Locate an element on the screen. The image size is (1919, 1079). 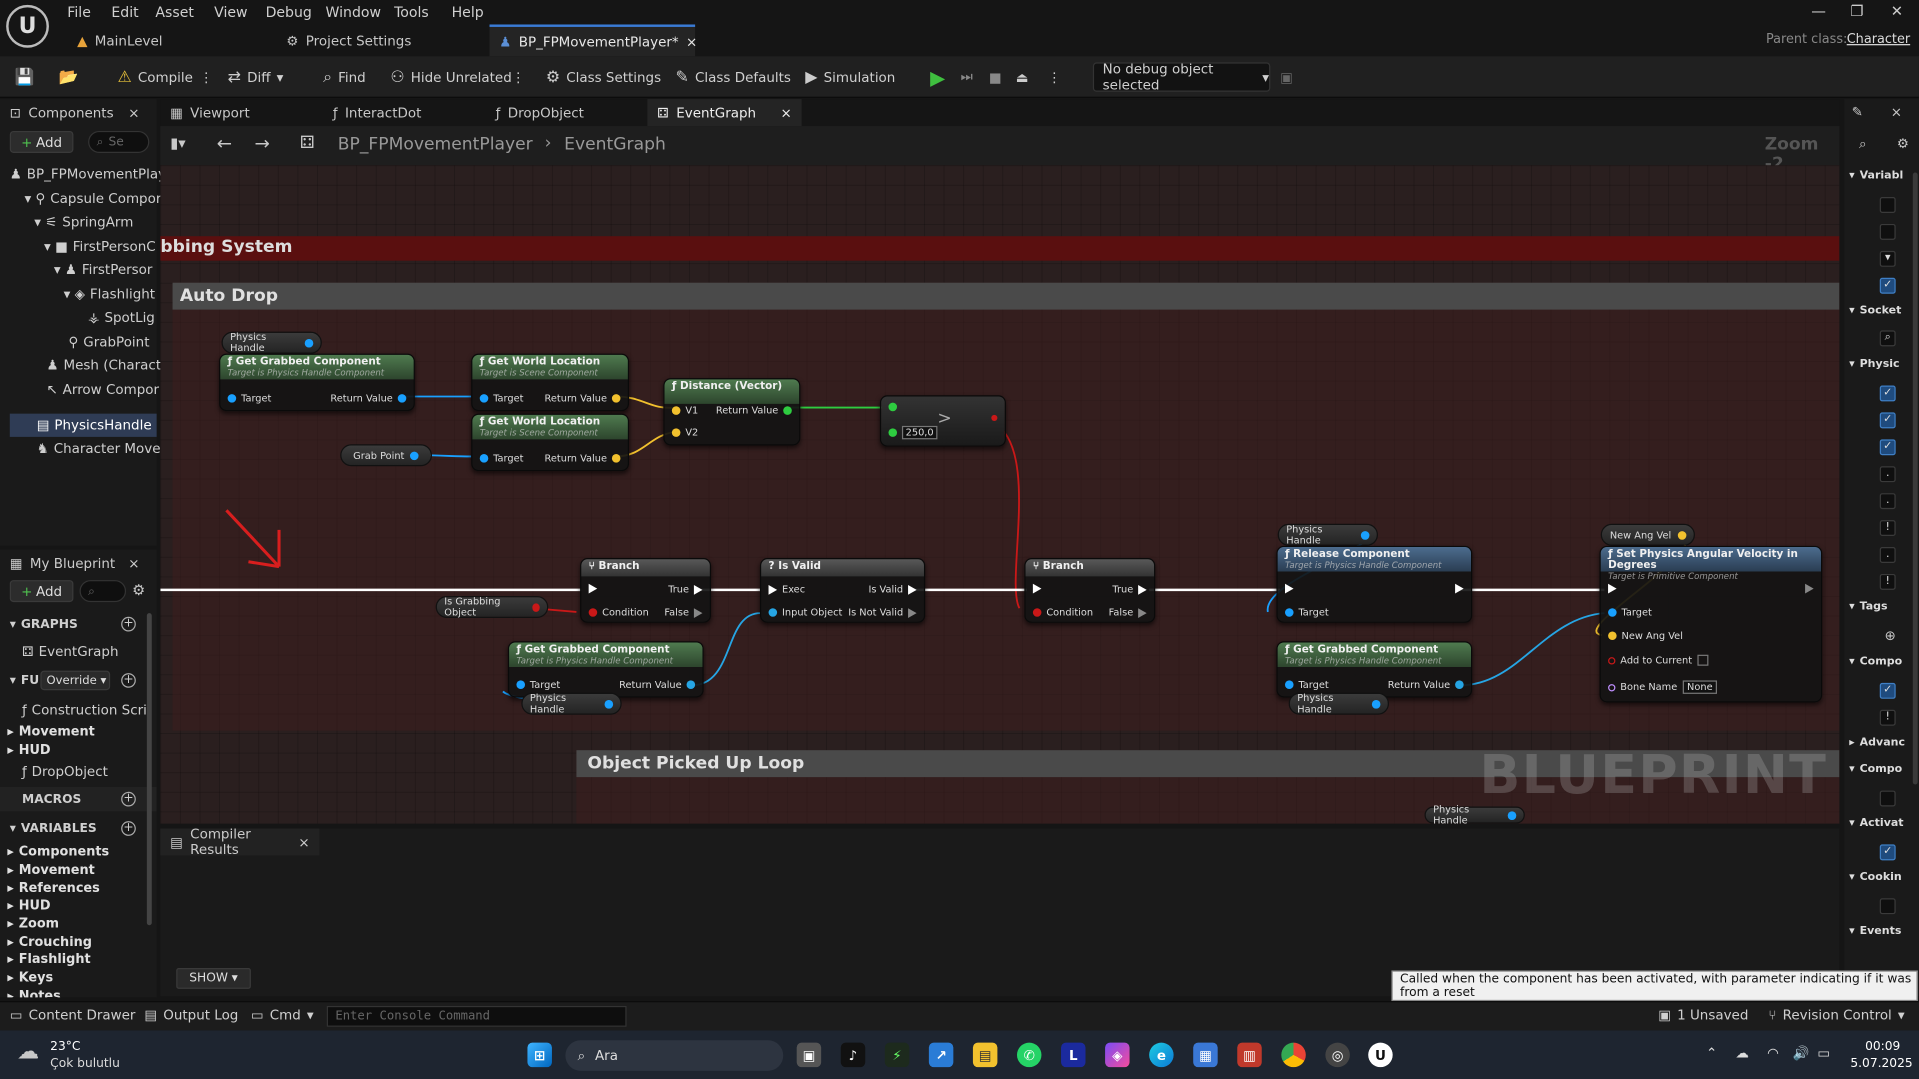
menu-debug: Debug is located at coordinates (289, 12).